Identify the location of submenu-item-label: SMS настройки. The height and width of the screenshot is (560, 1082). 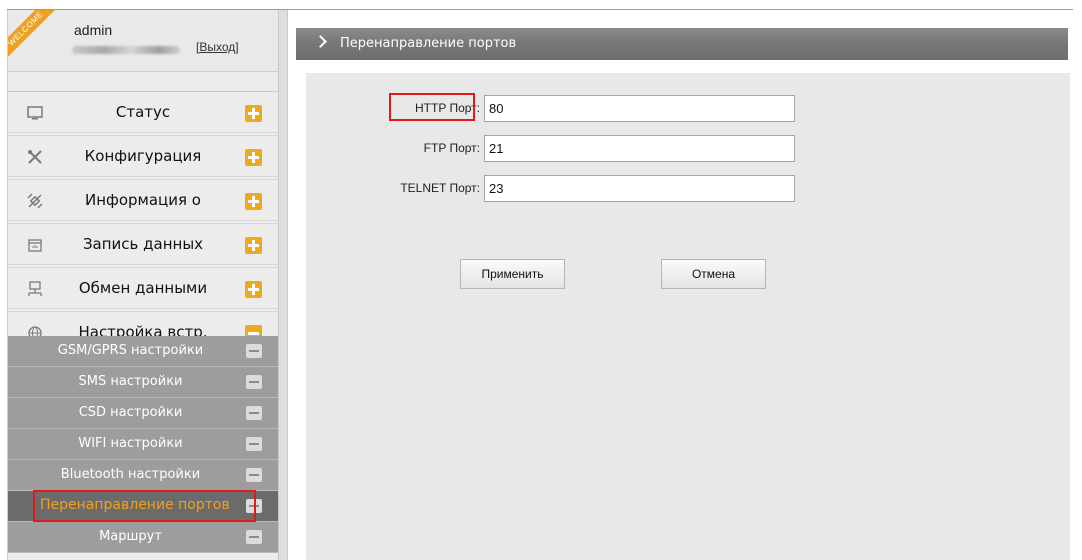
(130, 381).